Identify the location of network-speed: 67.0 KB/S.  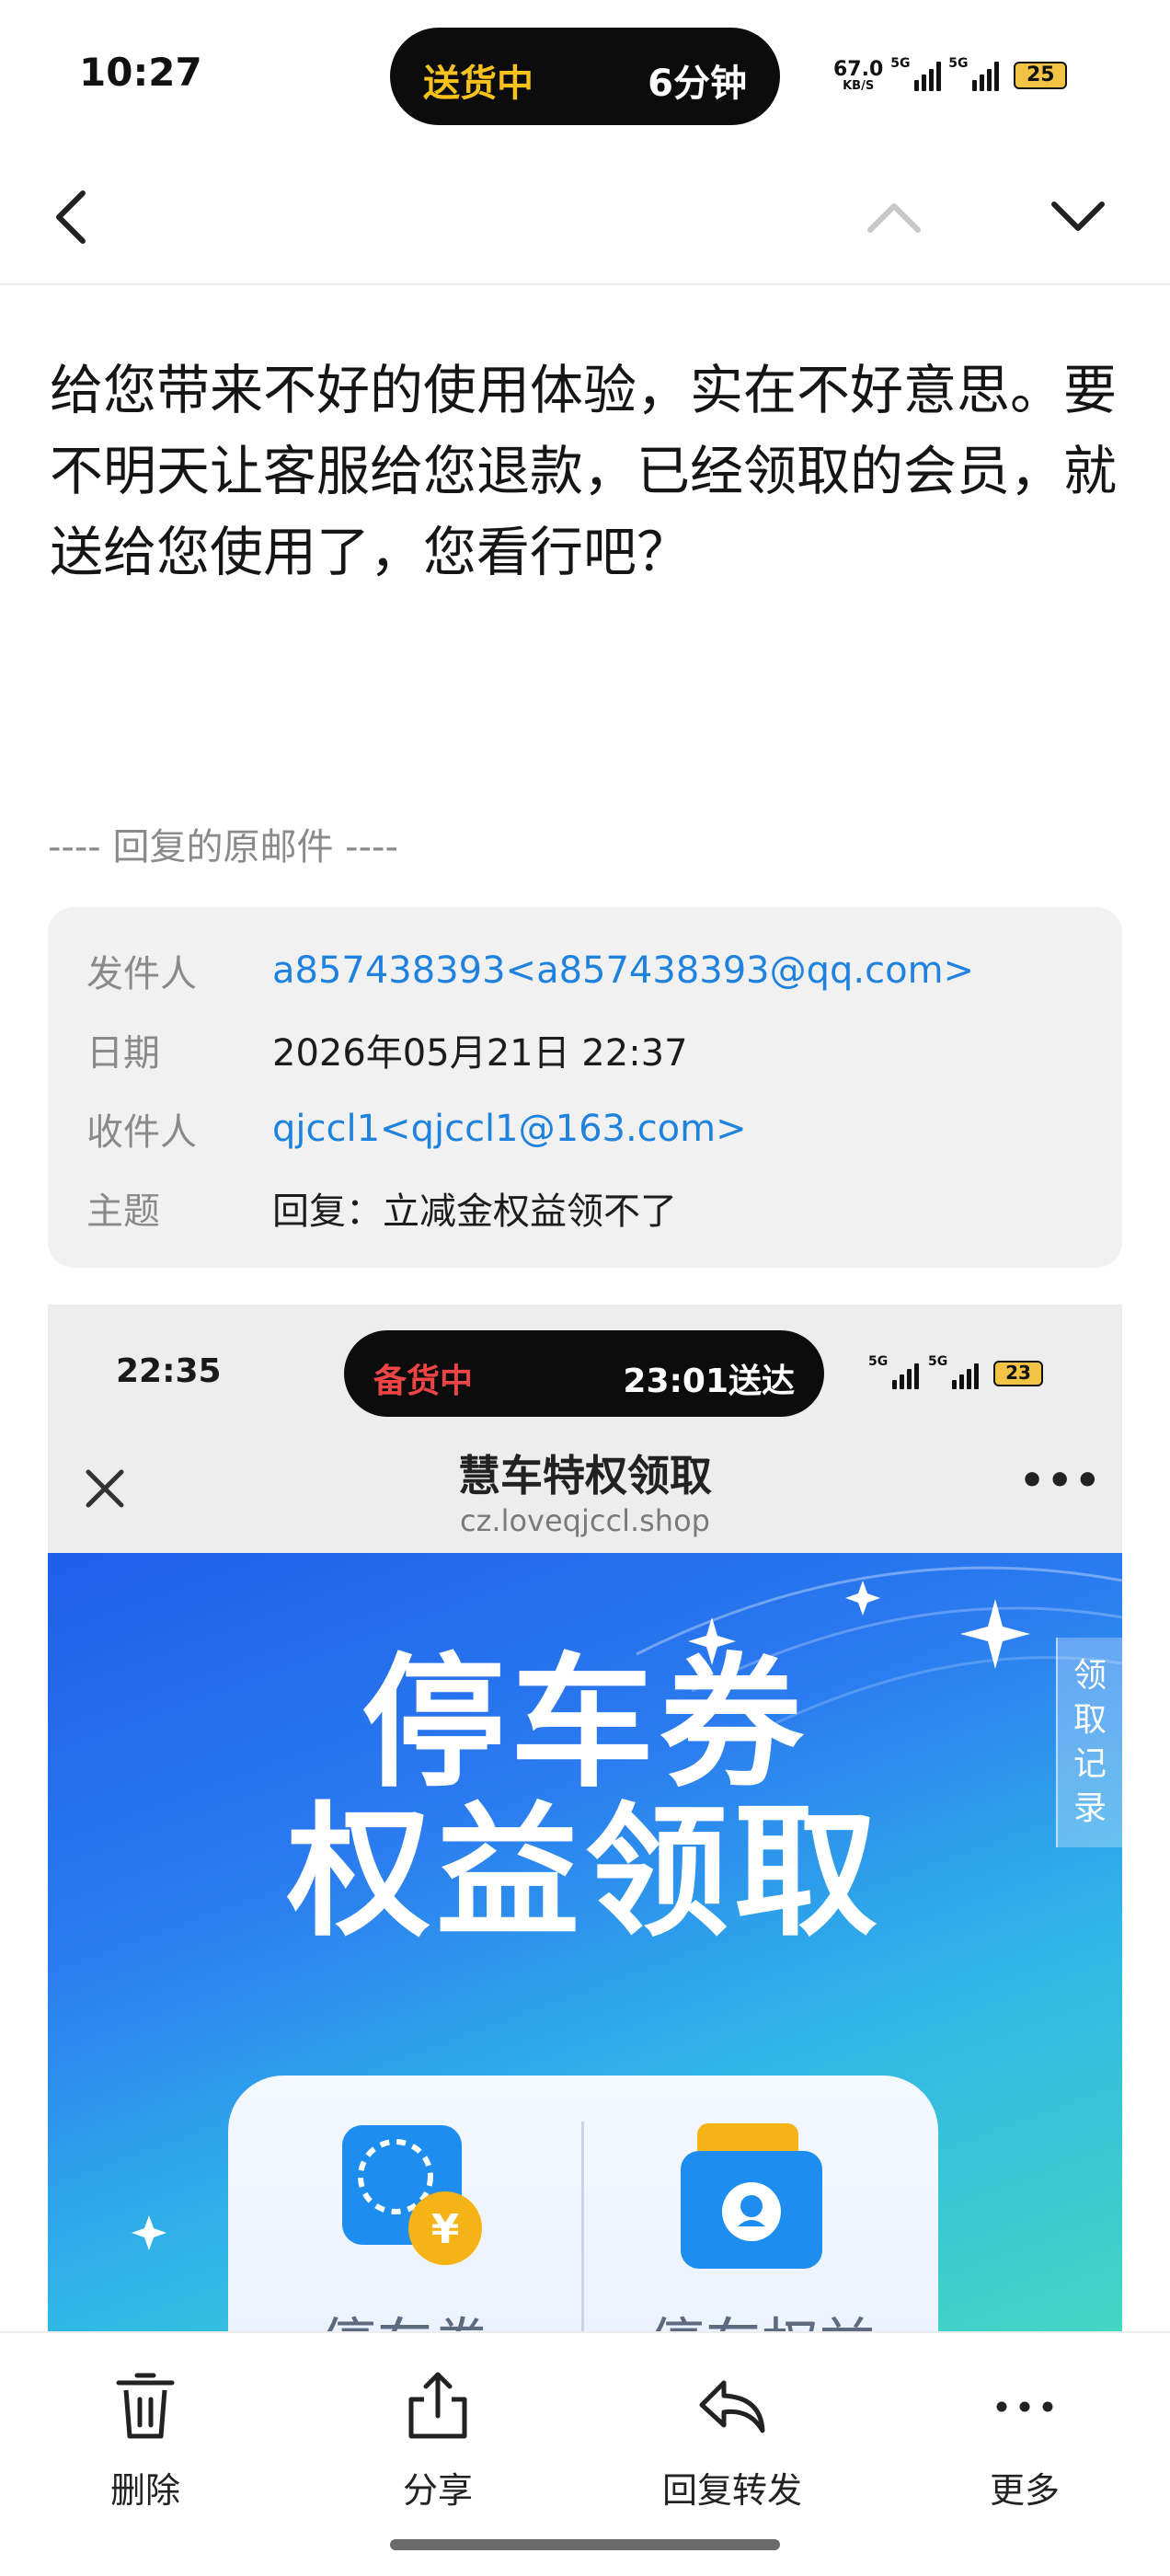
(858, 75).